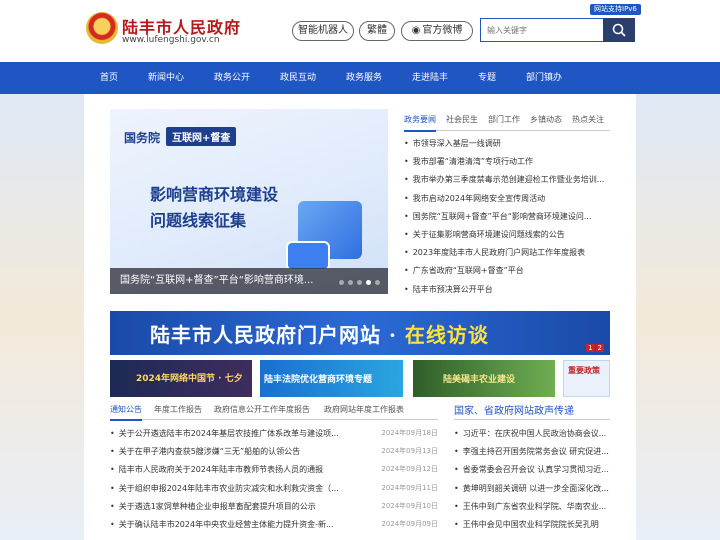 This screenshot has width=720, height=540. I want to click on thumb-policy-label: 重要政策, so click(584, 370).